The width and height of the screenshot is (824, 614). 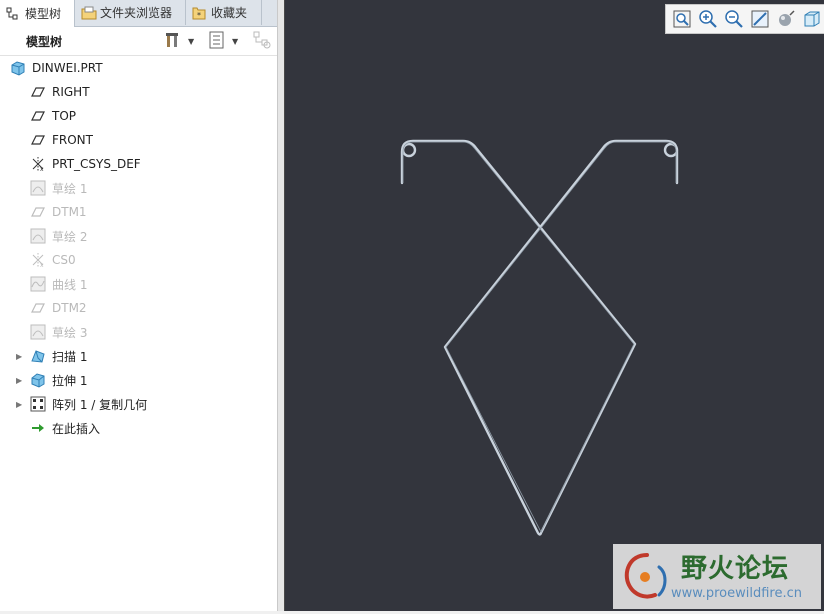 I want to click on tree-item: 在此插入, so click(x=138, y=428).